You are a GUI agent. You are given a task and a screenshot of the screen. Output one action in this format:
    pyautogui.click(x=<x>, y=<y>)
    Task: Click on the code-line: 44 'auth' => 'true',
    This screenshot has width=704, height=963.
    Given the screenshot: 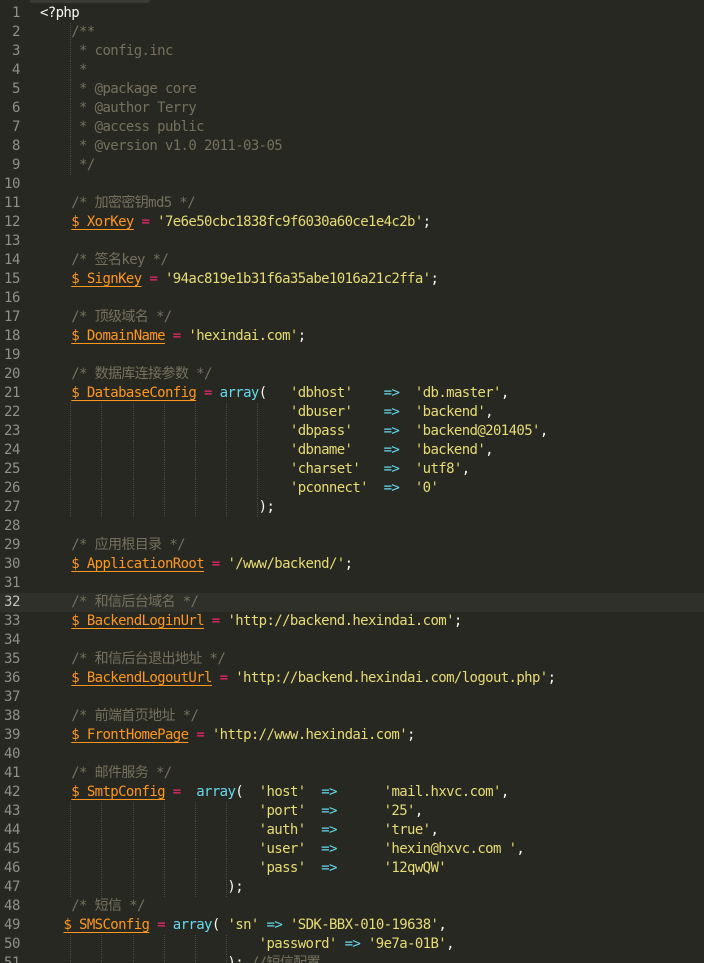 What is the action you would take?
    pyautogui.click(x=352, y=830)
    